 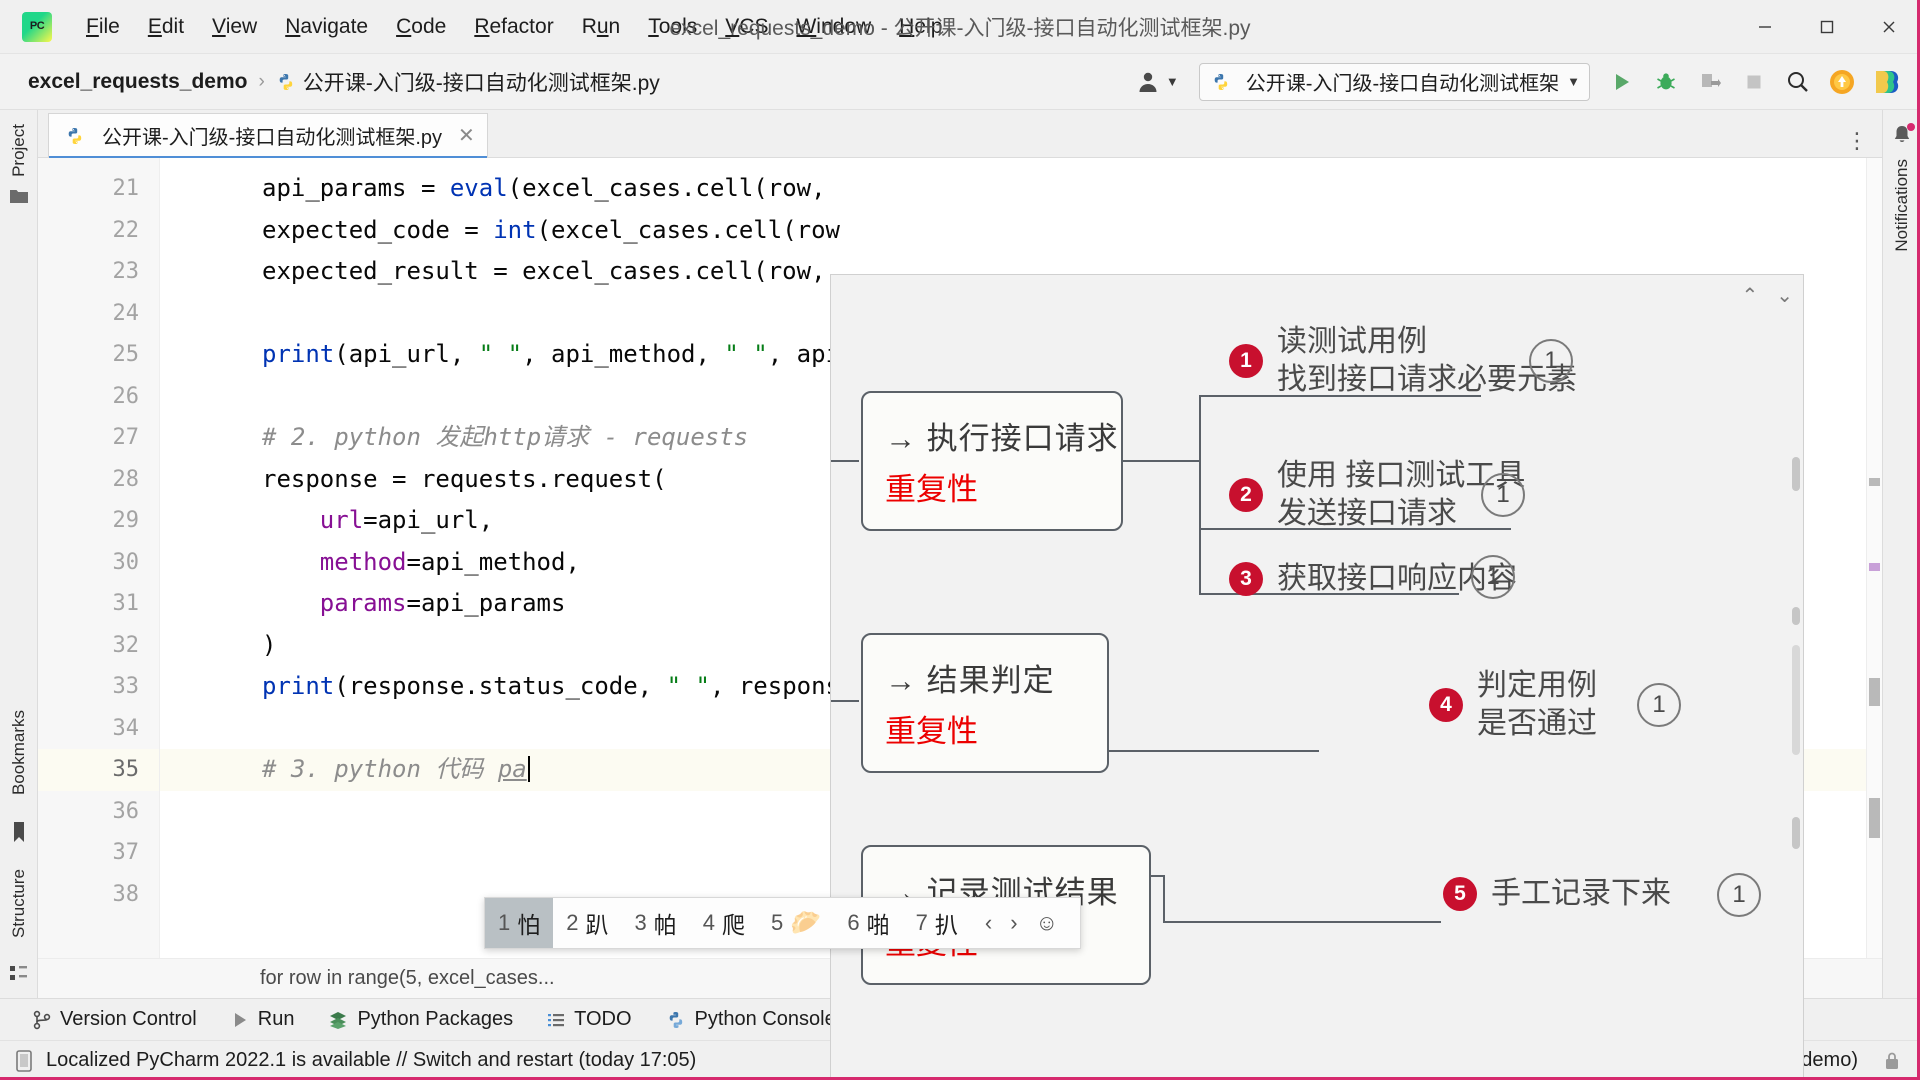 What do you see at coordinates (103, 27) in the screenshot?
I see `menu-file: File` at bounding box center [103, 27].